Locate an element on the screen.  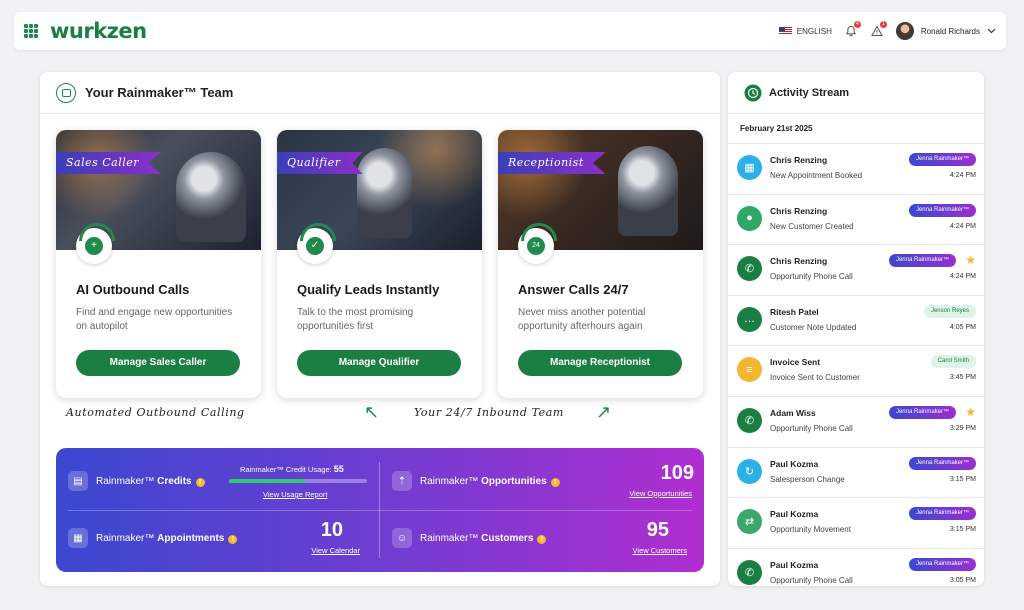
appointments-count: 10 is located at coordinates (331, 530).